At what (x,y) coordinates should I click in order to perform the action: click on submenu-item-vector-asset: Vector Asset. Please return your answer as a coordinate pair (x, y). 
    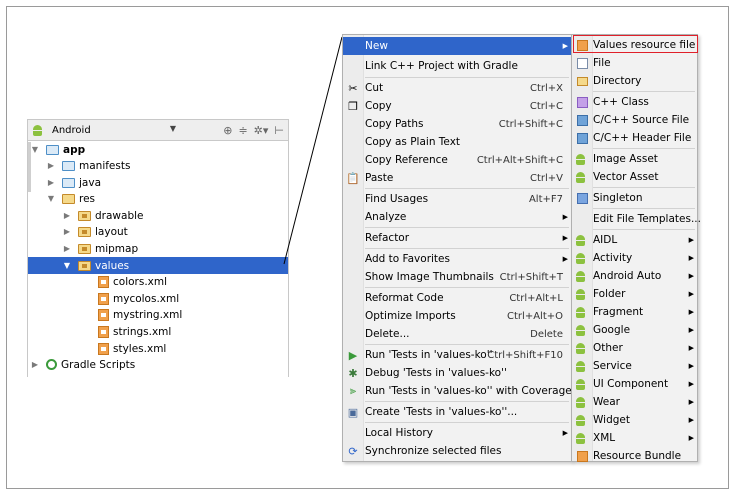
    Looking at the image, I should click on (634, 177).